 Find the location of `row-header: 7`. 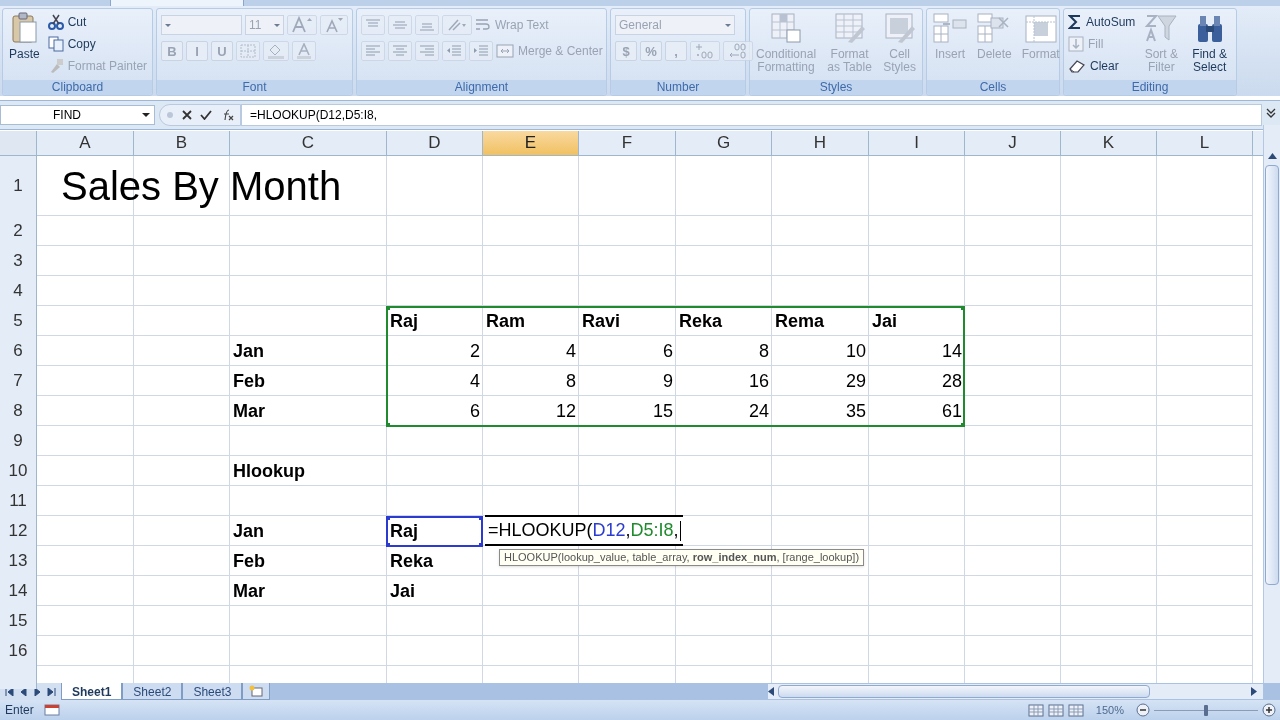

row-header: 7 is located at coordinates (18, 381).